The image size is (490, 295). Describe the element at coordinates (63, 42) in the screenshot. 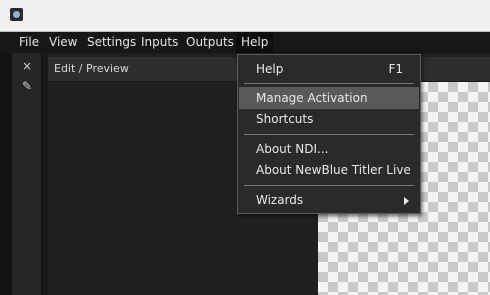

I see `menu-view: View` at that location.